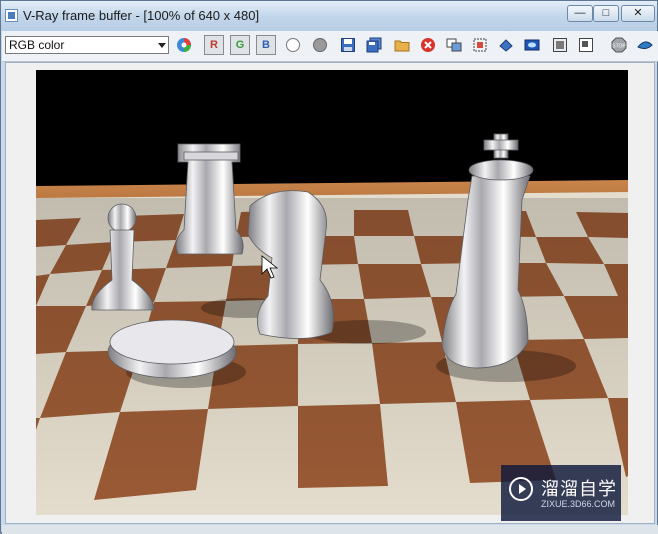 This screenshot has height=534, width=658. Describe the element at coordinates (532, 45) in the screenshot. I see `lens-effects-icon` at that location.